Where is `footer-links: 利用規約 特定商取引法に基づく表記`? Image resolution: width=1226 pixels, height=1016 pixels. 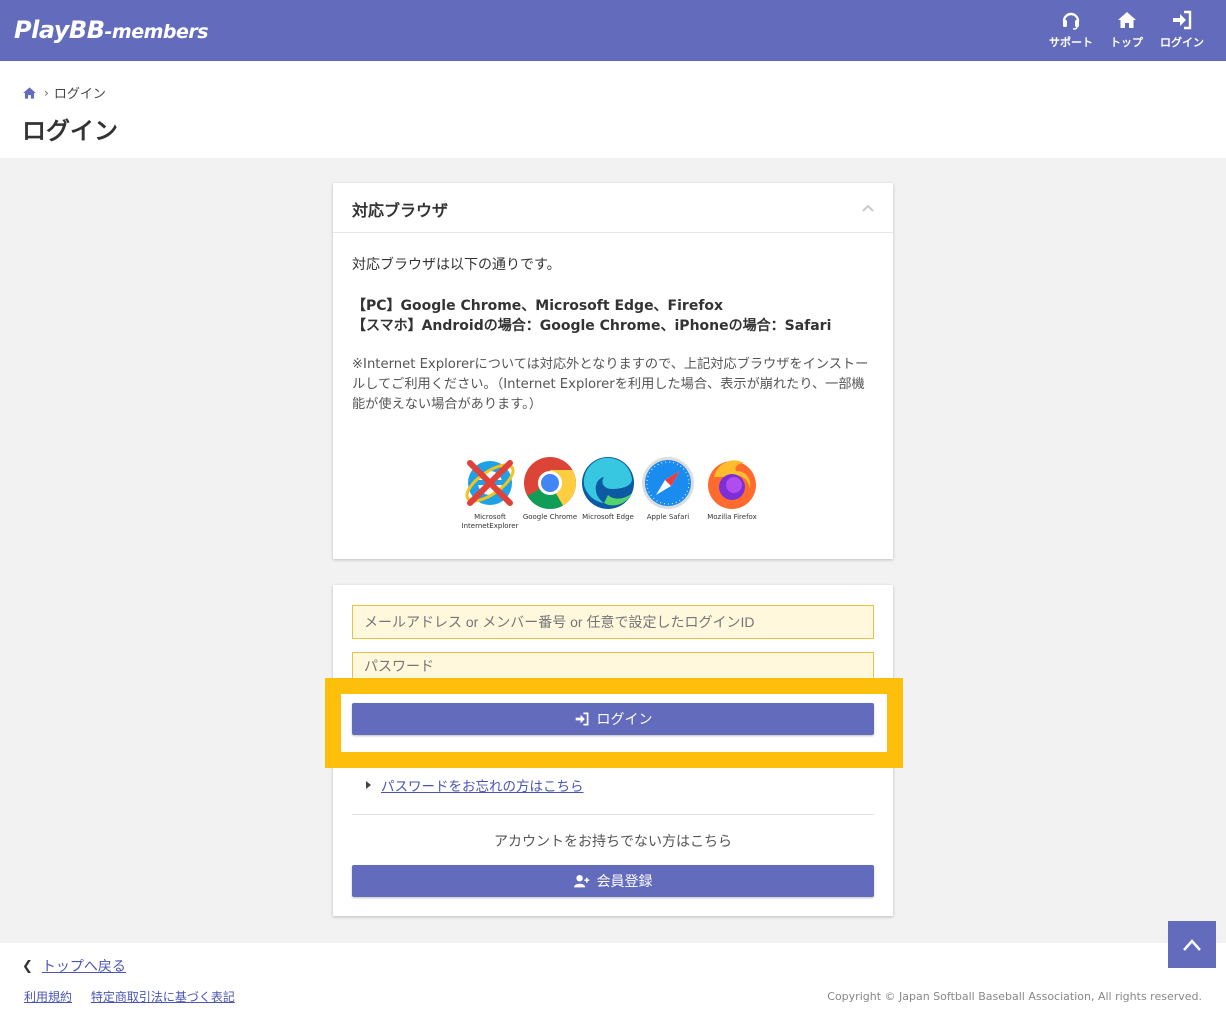 footer-links: 利用規約 特定商取引法に基づく表記 is located at coordinates (137, 996).